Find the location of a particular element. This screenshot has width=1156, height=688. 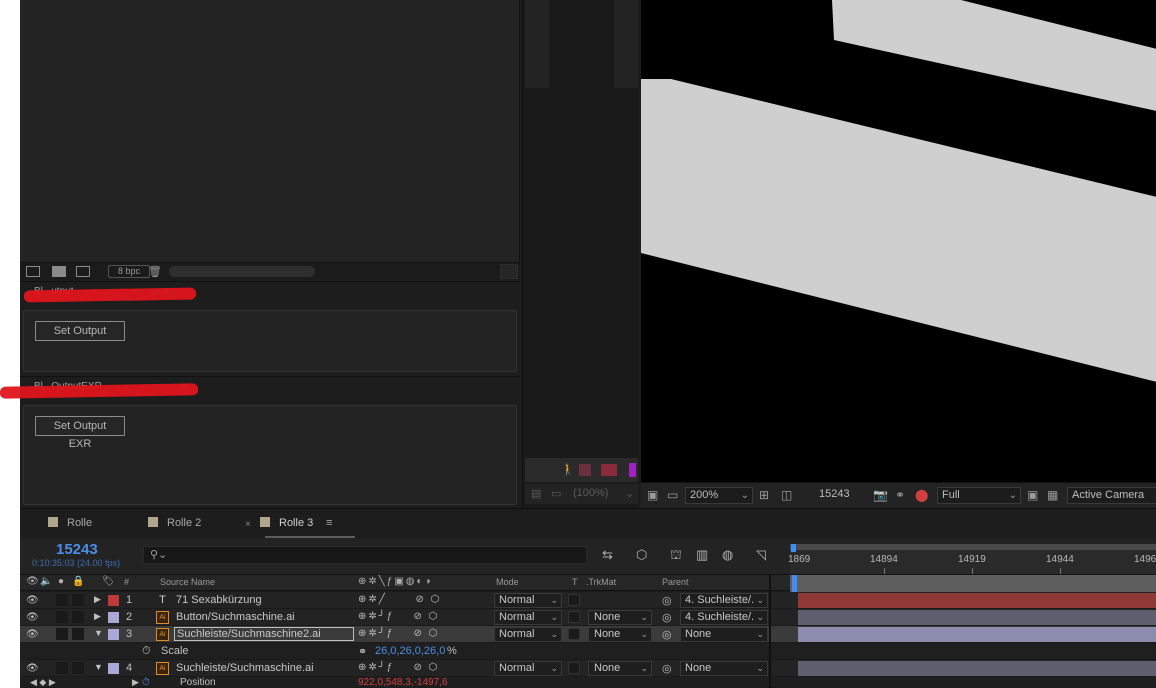

parent-dropdown: 4. Suchleiste/. ⌄ is located at coordinates (724, 600).